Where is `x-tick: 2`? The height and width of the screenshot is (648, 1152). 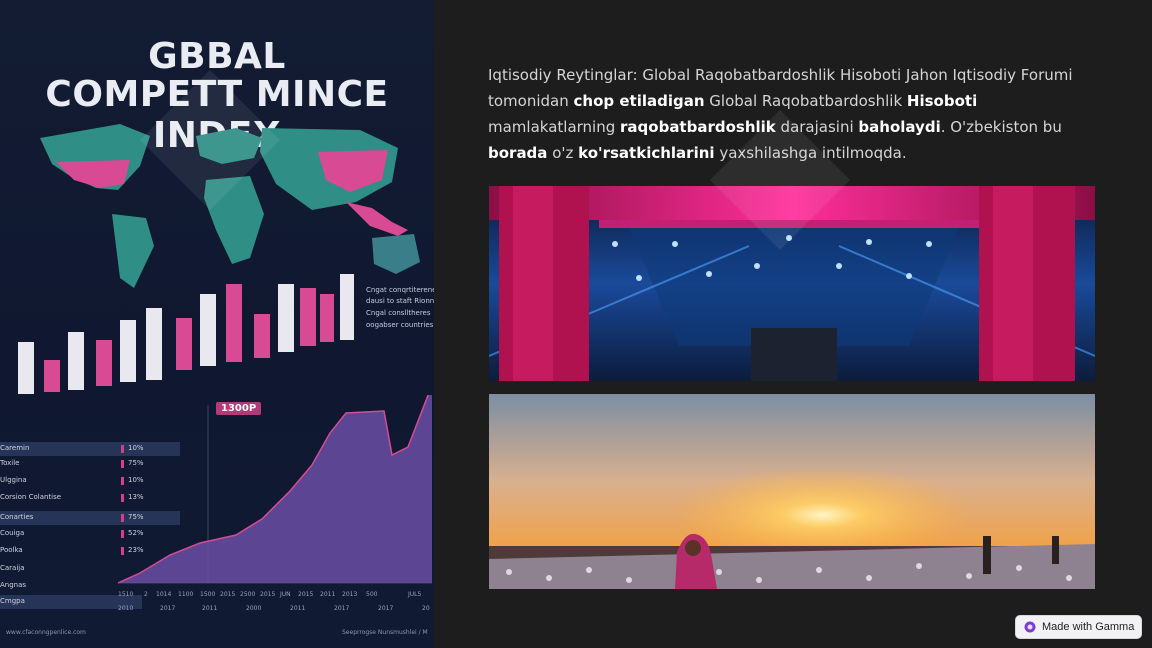
x-tick: 2 is located at coordinates (146, 594).